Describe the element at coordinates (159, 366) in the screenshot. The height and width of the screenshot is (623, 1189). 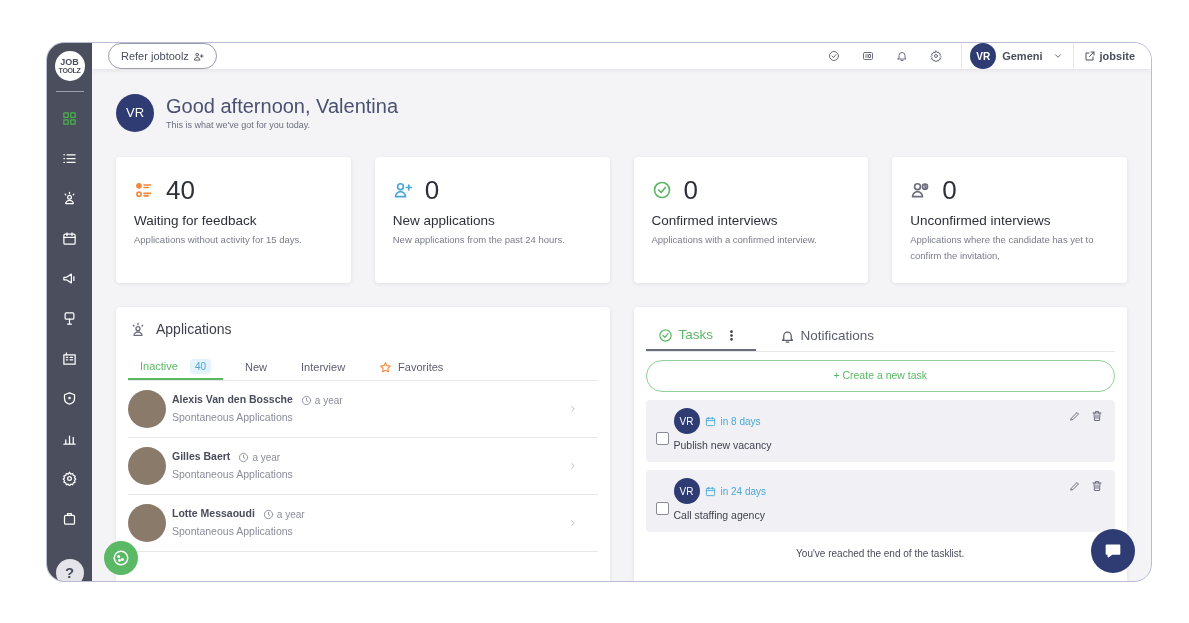
I see `tab-label: Inactive` at that location.